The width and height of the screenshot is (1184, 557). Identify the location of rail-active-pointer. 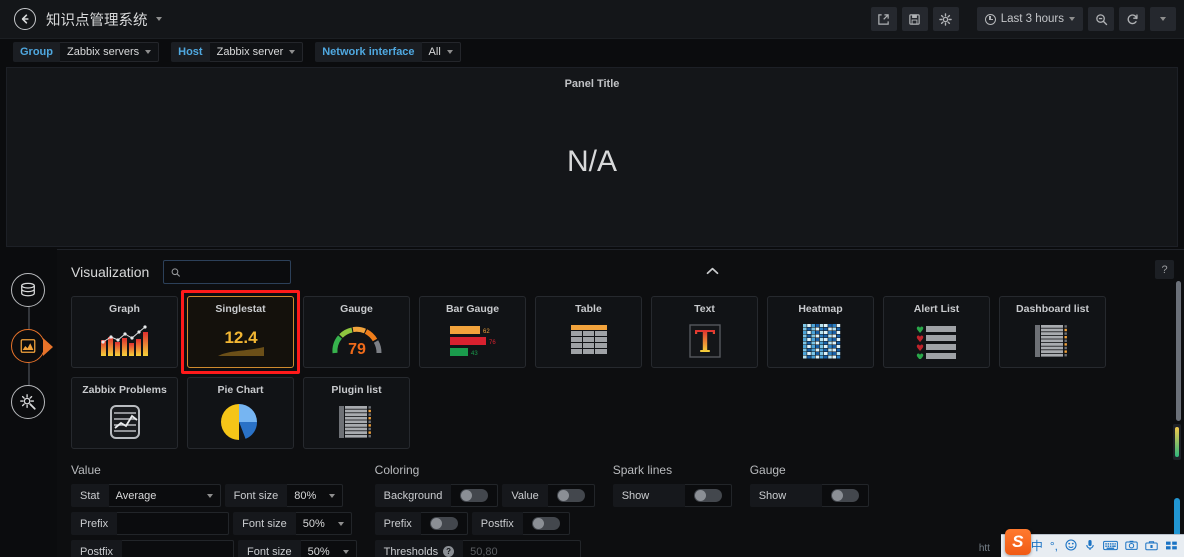
(48, 347).